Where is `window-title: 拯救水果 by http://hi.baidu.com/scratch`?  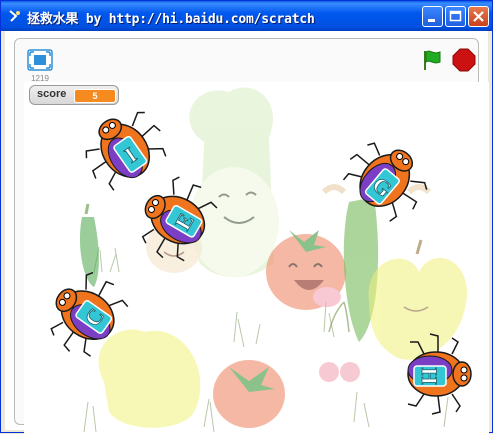 window-title: 拯救水果 by http://hi.baidu.com/scratch is located at coordinates (171, 19).